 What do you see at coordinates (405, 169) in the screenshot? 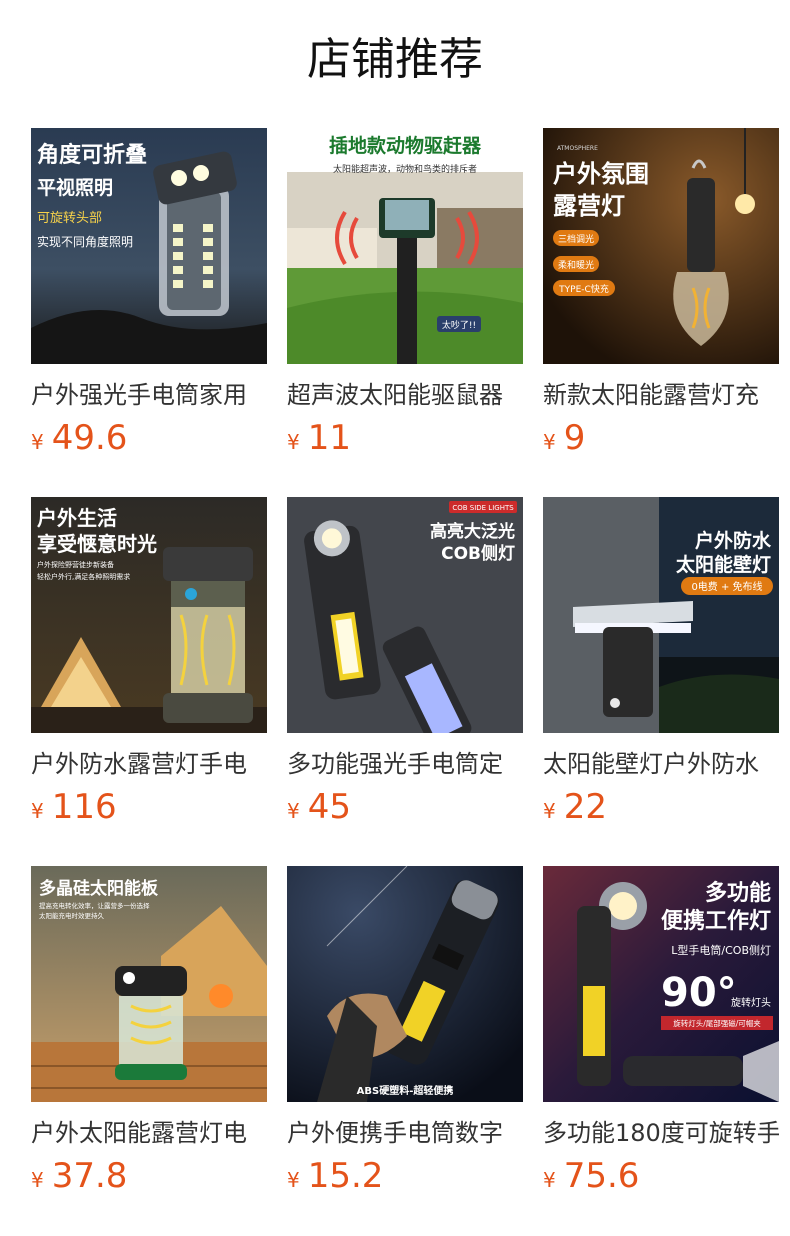
I see `image-subtitle: 太阳能超声波，动物和鸟类的排斥者` at bounding box center [405, 169].